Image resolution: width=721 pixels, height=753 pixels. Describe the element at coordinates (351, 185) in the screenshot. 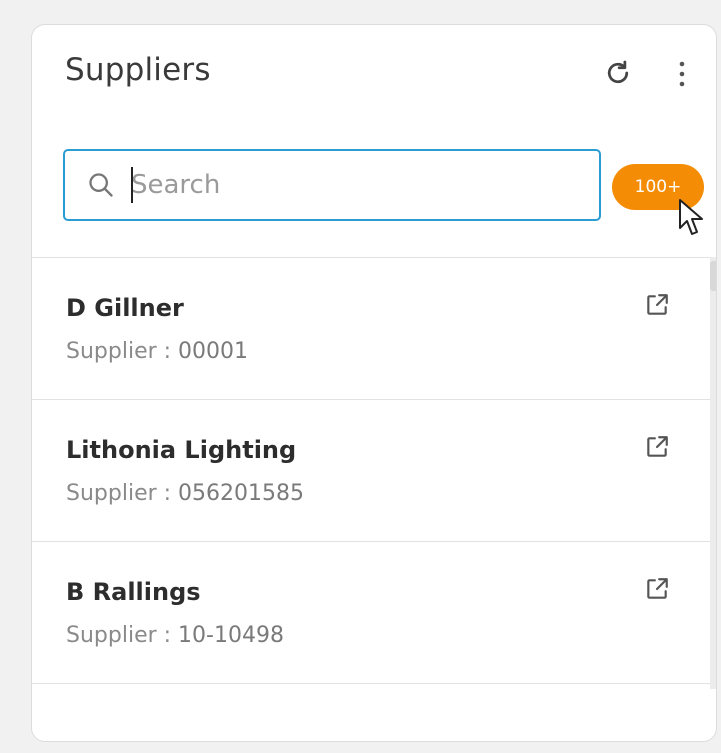

I see `search-input` at that location.